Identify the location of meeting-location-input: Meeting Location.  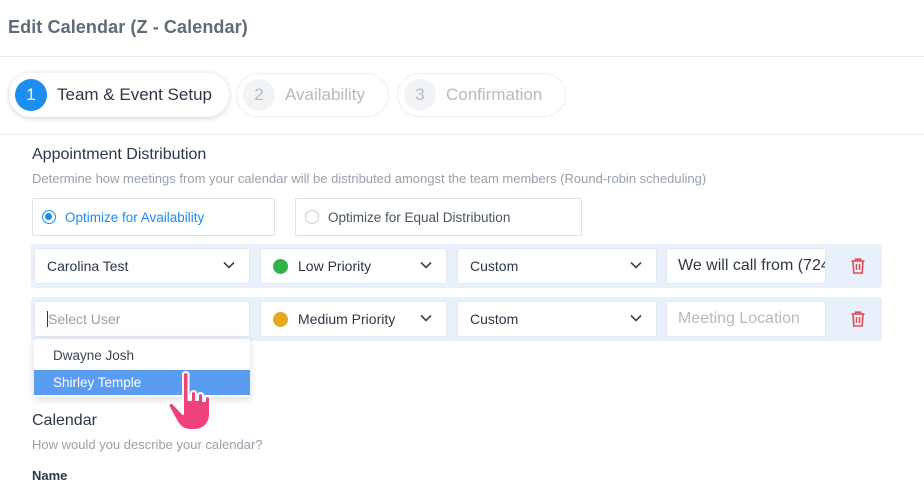
(746, 319).